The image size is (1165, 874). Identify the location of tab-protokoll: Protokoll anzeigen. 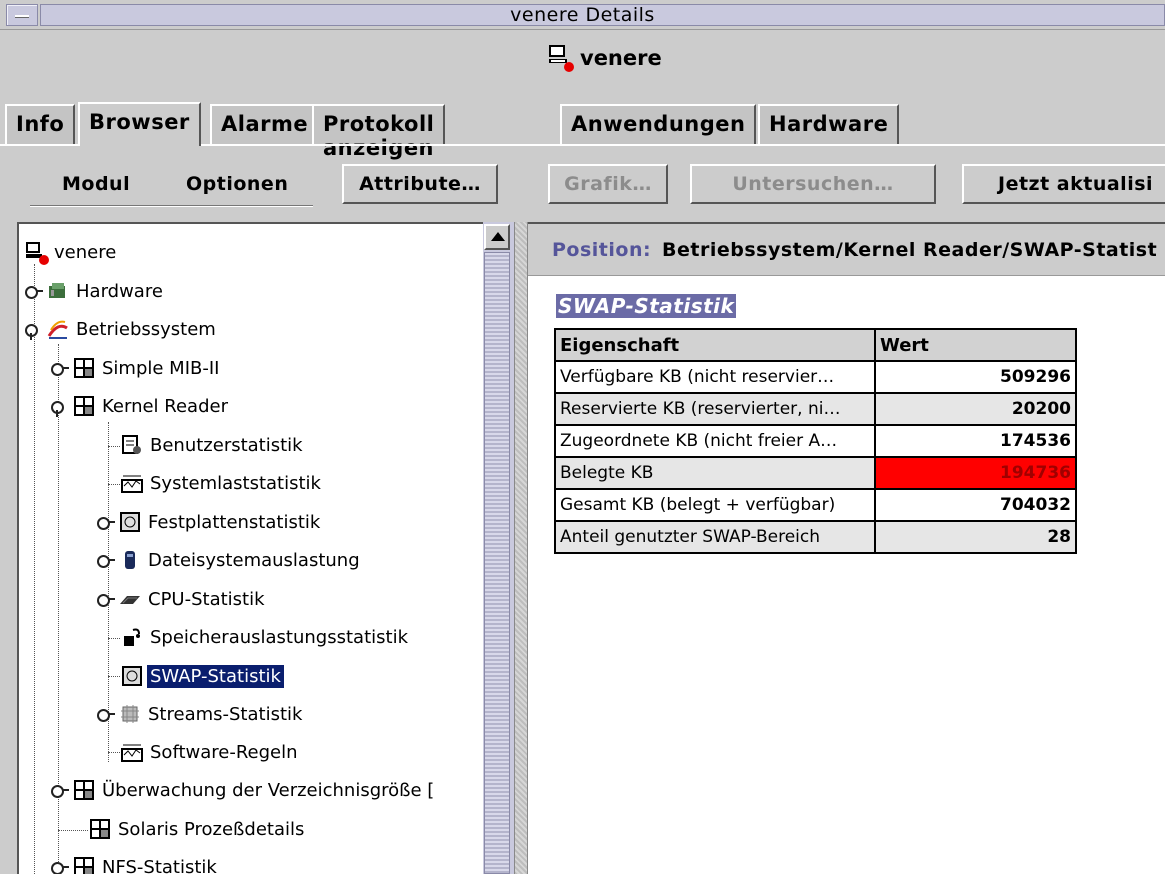
(379, 132).